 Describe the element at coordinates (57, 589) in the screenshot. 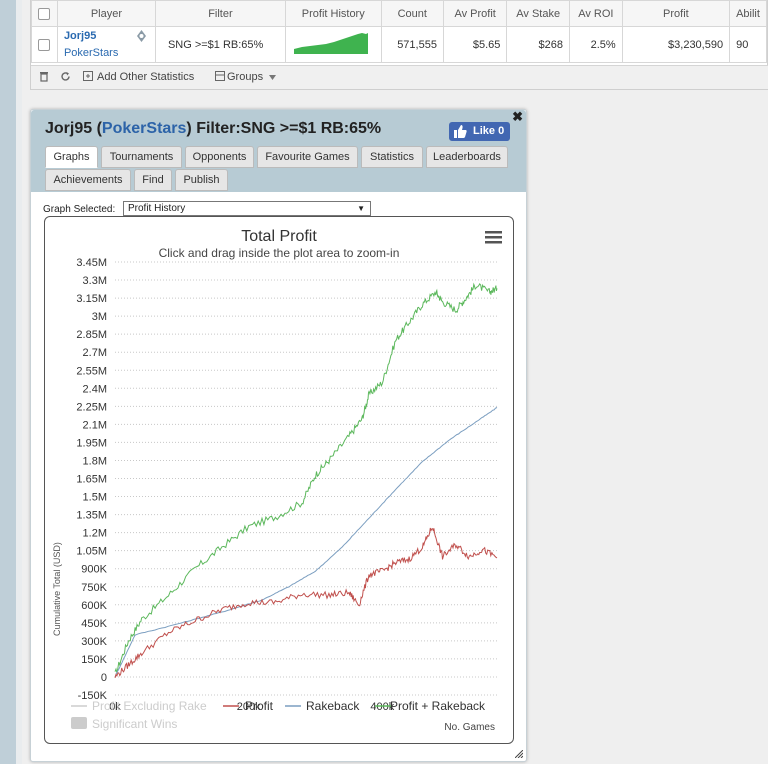

I see `y-axis-label: Cumulative Total (USD)` at that location.